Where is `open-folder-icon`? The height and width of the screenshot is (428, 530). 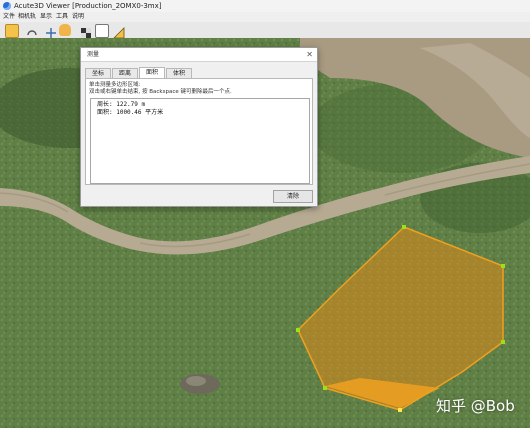 open-folder-icon is located at coordinates (12, 31).